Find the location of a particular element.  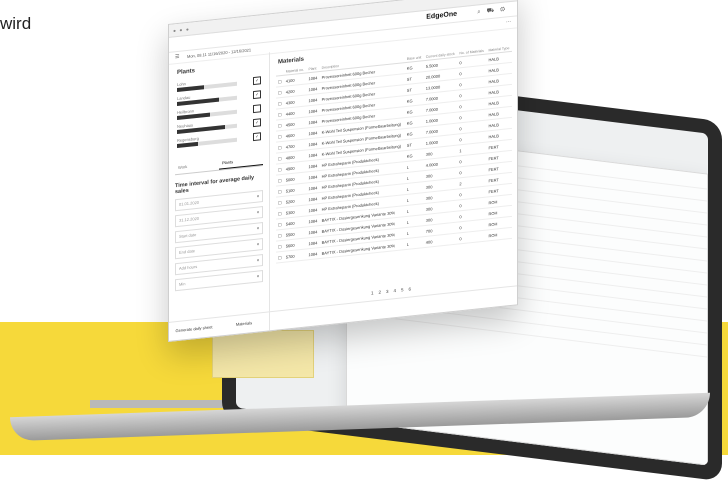

generate-sheet-button: Generate daily sheet is located at coordinates (194, 329).